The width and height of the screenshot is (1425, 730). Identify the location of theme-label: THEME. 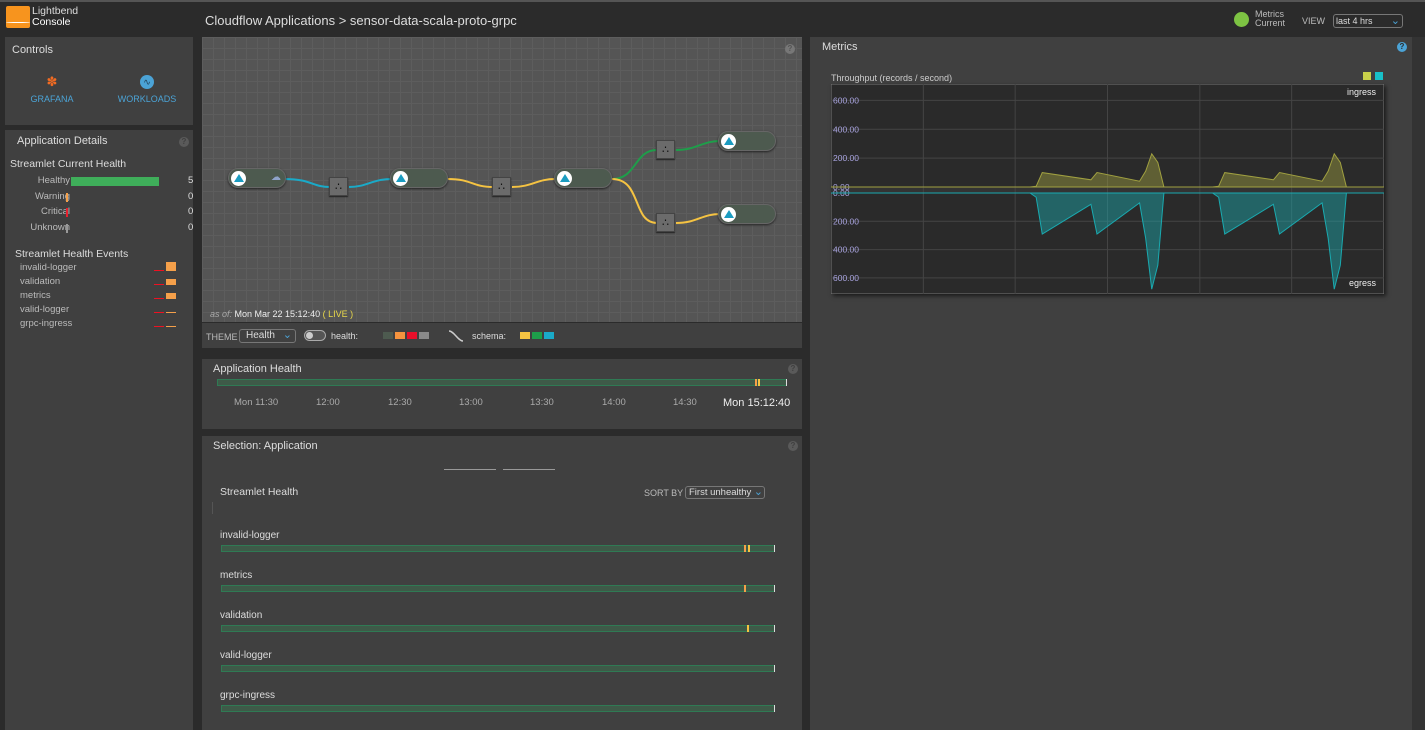
(222, 337).